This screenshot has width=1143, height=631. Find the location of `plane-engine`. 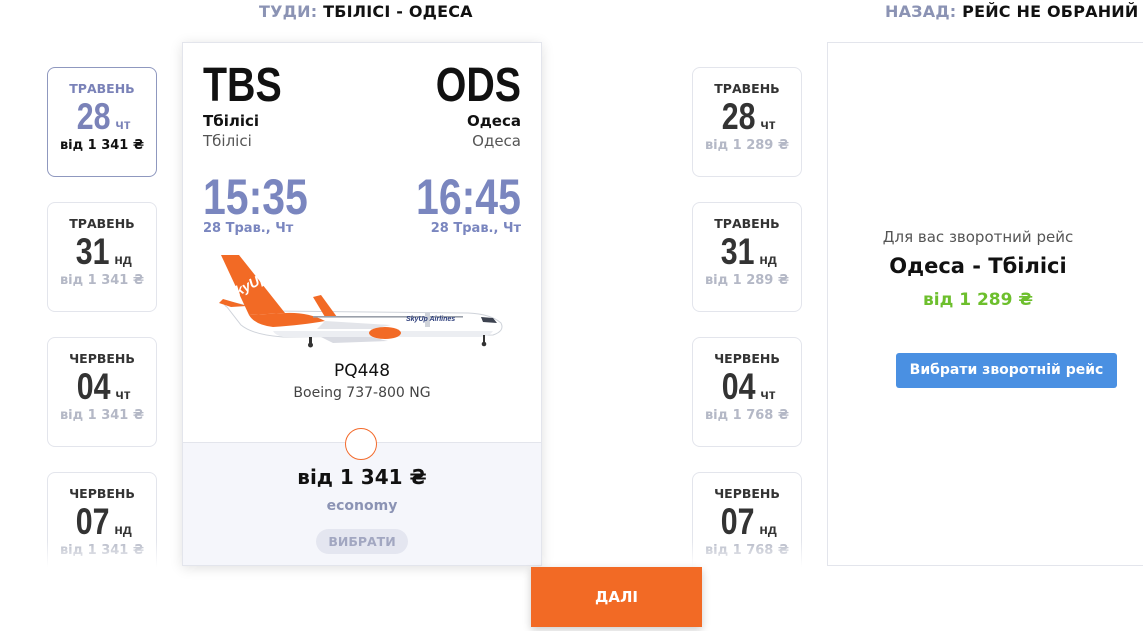

plane-engine is located at coordinates (385, 333).